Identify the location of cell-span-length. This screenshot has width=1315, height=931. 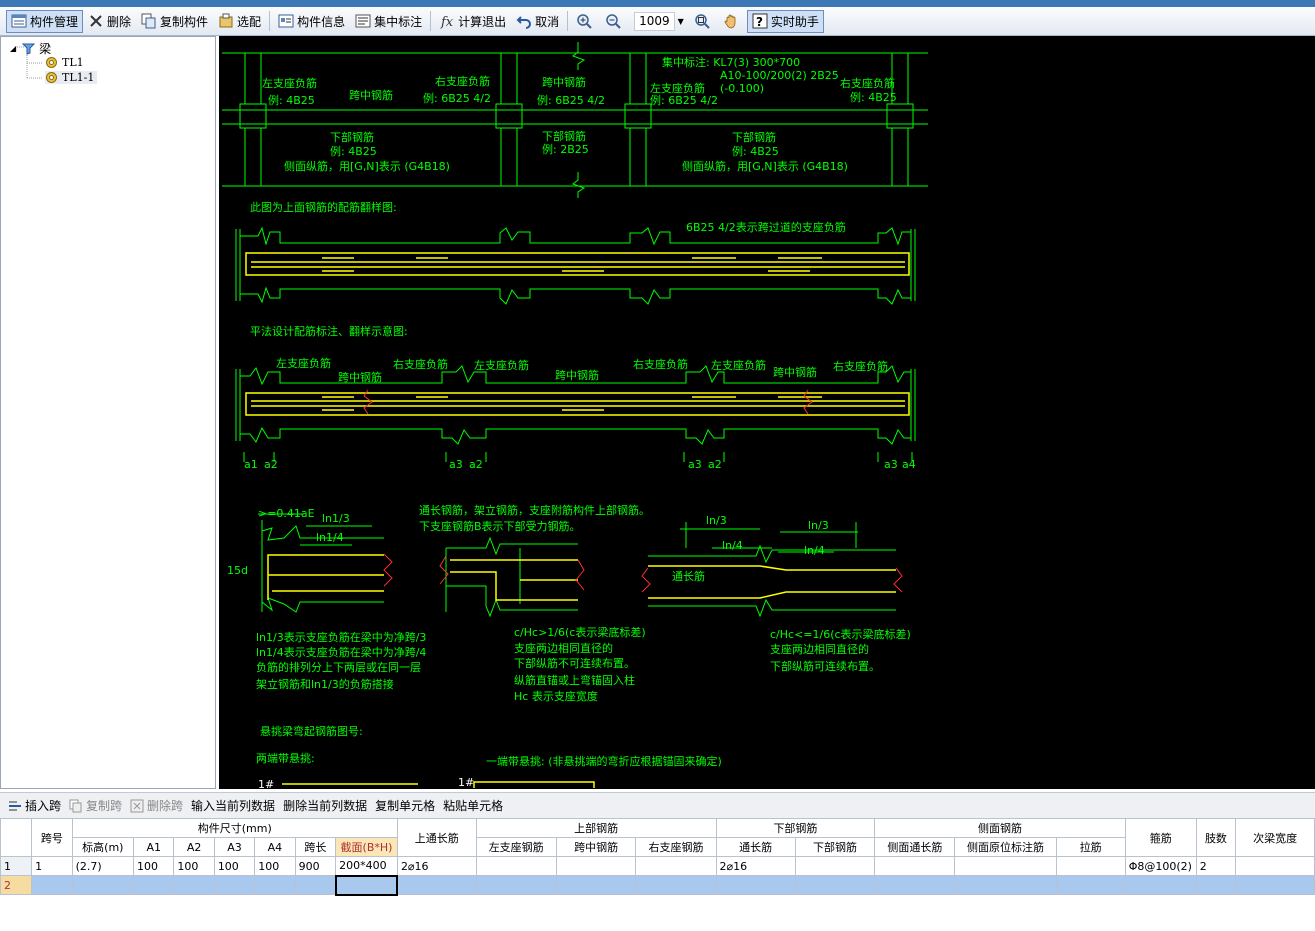
(315, 885).